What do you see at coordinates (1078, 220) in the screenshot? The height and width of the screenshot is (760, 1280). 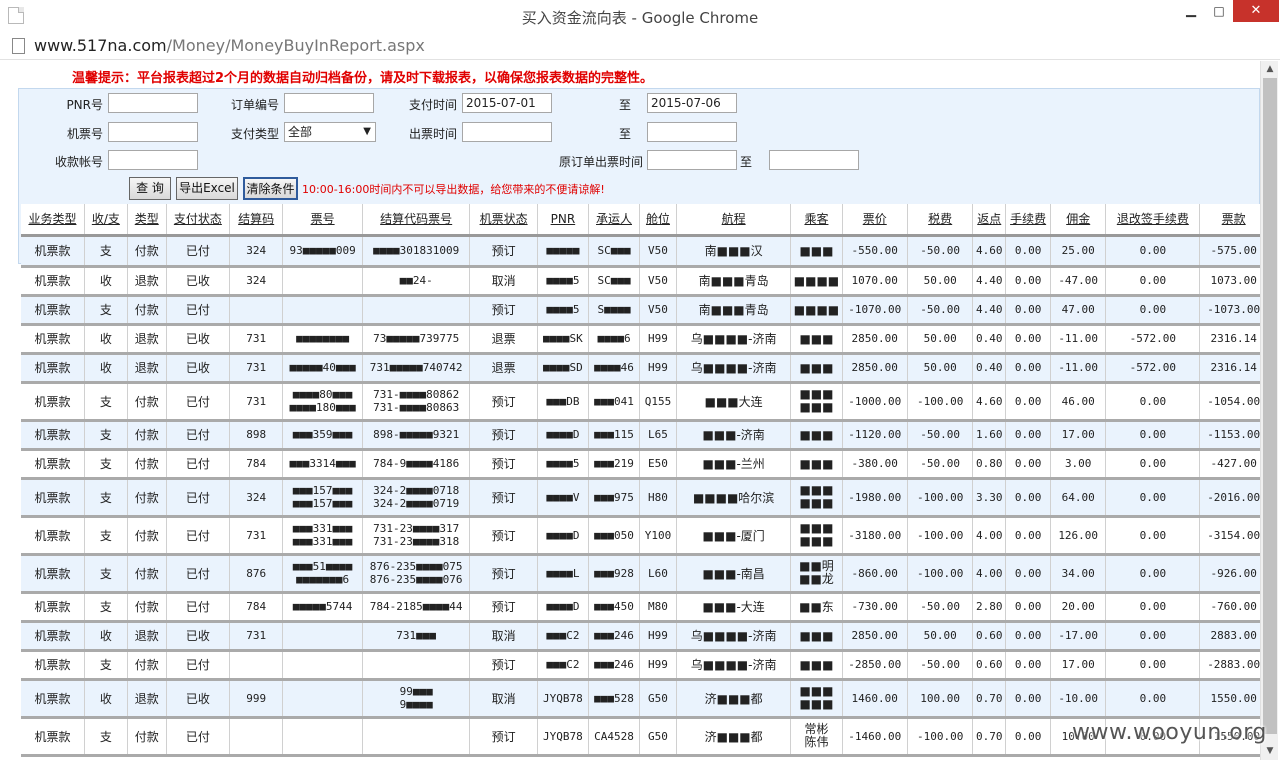 I see `column-header: 佣金` at bounding box center [1078, 220].